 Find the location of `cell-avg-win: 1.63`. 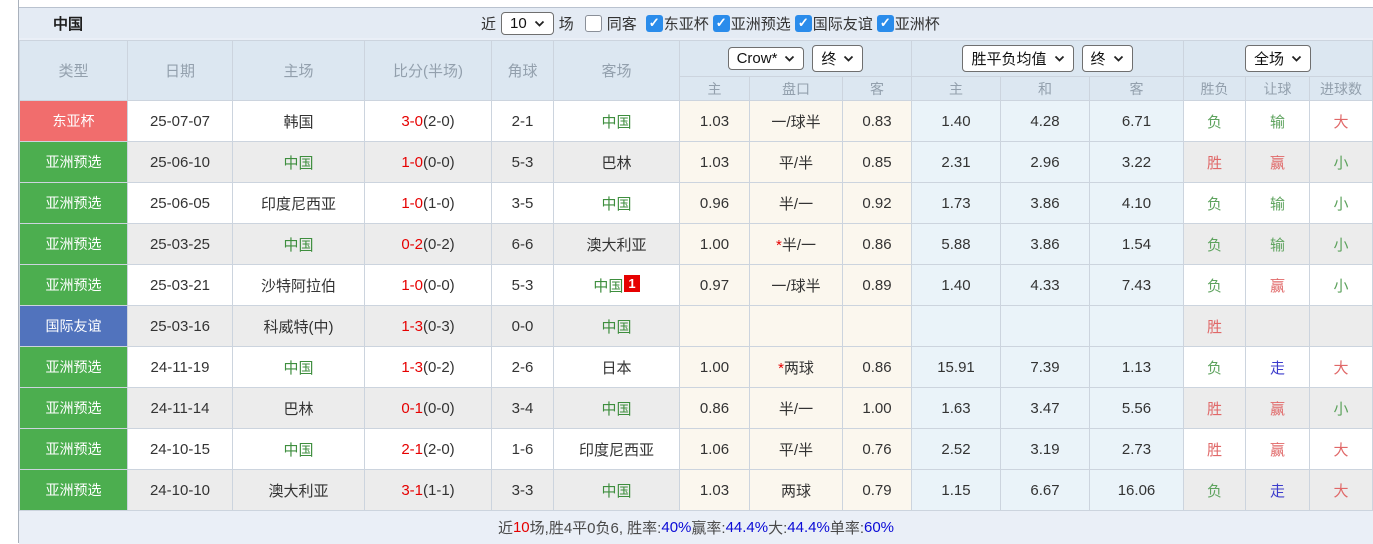

cell-avg-win: 1.63 is located at coordinates (956, 408).